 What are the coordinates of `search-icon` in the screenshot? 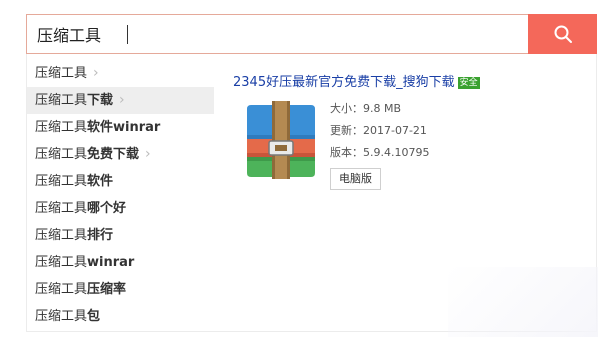 It's located at (563, 34).